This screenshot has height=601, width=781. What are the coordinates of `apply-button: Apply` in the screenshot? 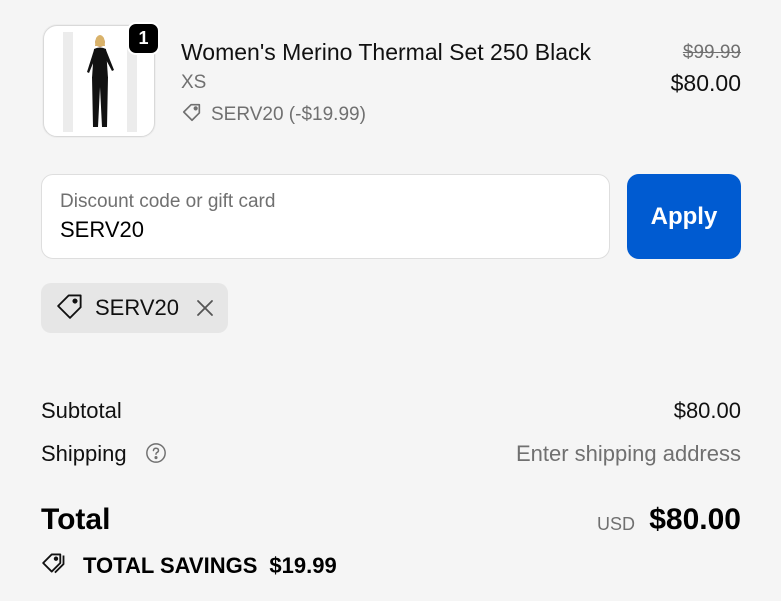 It's located at (684, 216).